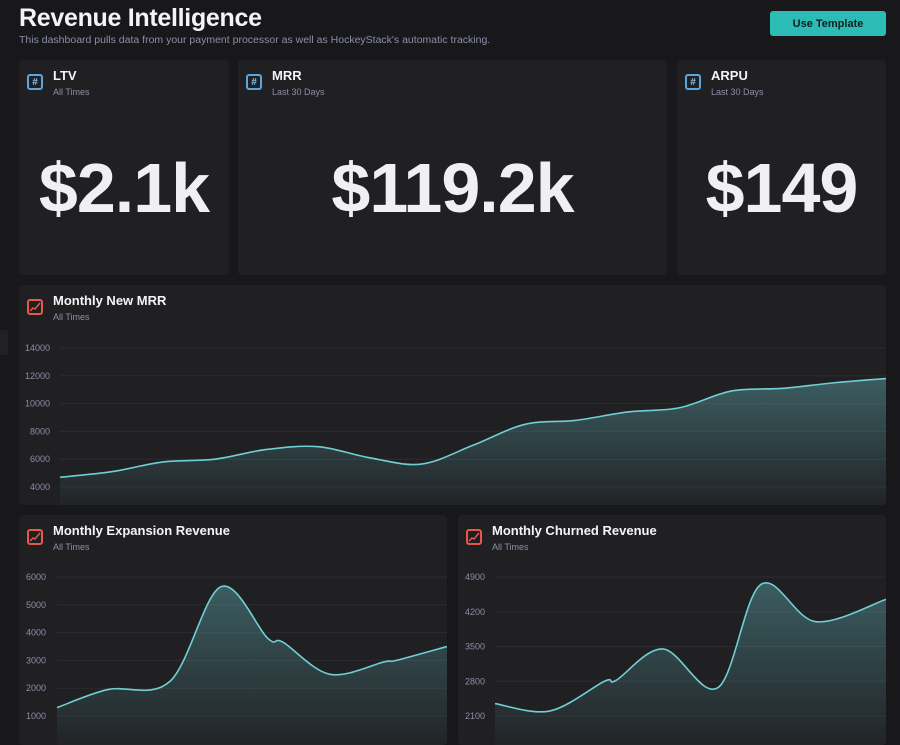  Describe the element at coordinates (452, 188) in the screenshot. I see `metric-value: $119.2k` at that location.